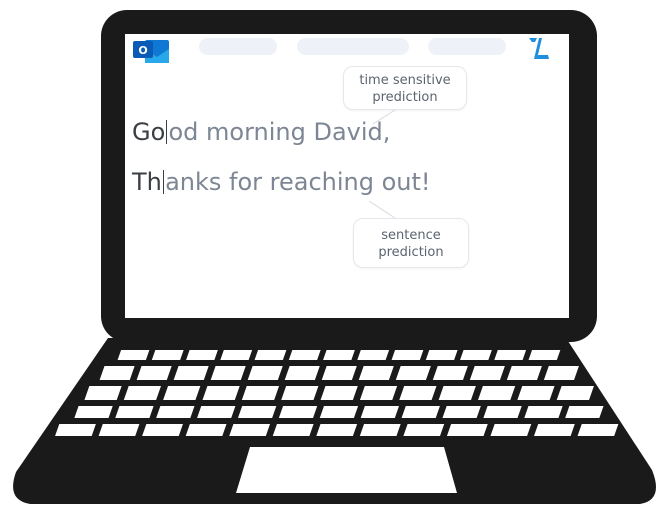 The image size is (671, 510). Describe the element at coordinates (279, 132) in the screenshot. I see `predicted-text-line1: od morning David,` at that location.